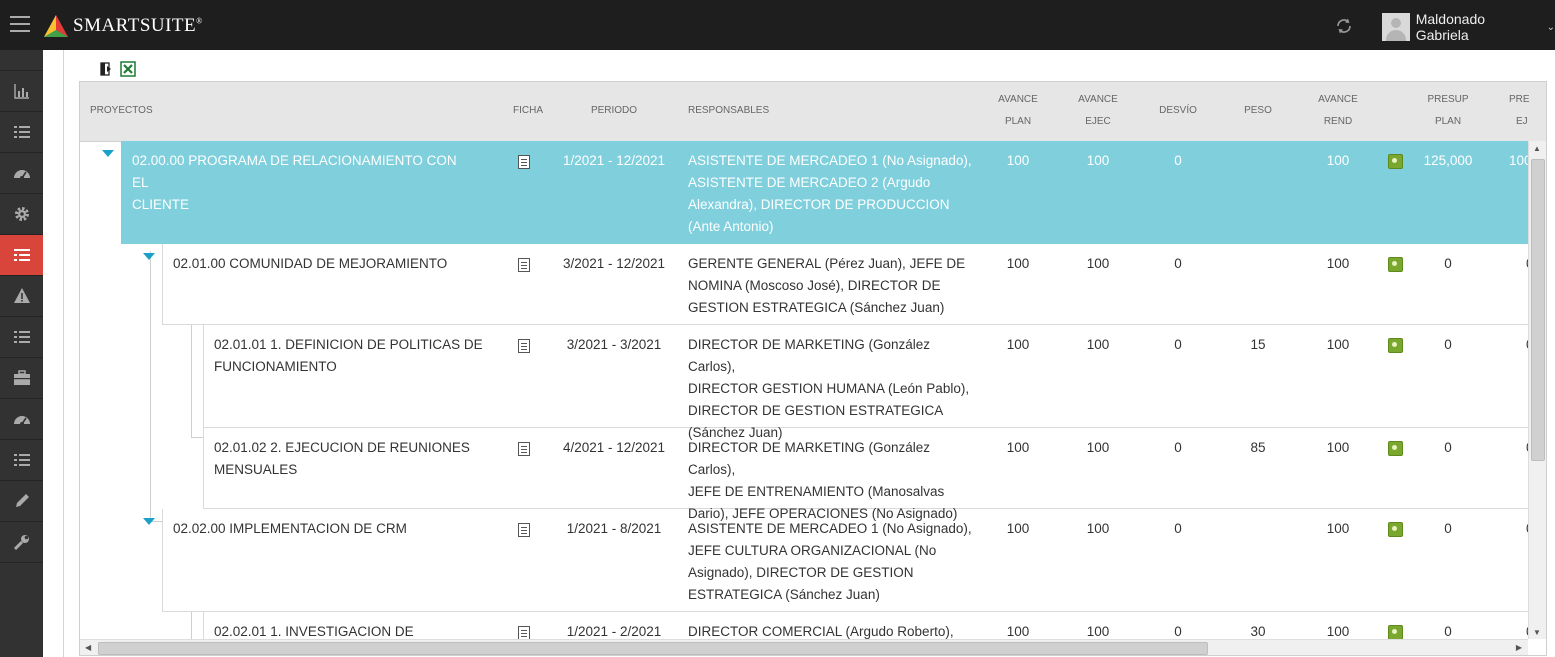  I want to click on peso: 15, so click(1258, 344).